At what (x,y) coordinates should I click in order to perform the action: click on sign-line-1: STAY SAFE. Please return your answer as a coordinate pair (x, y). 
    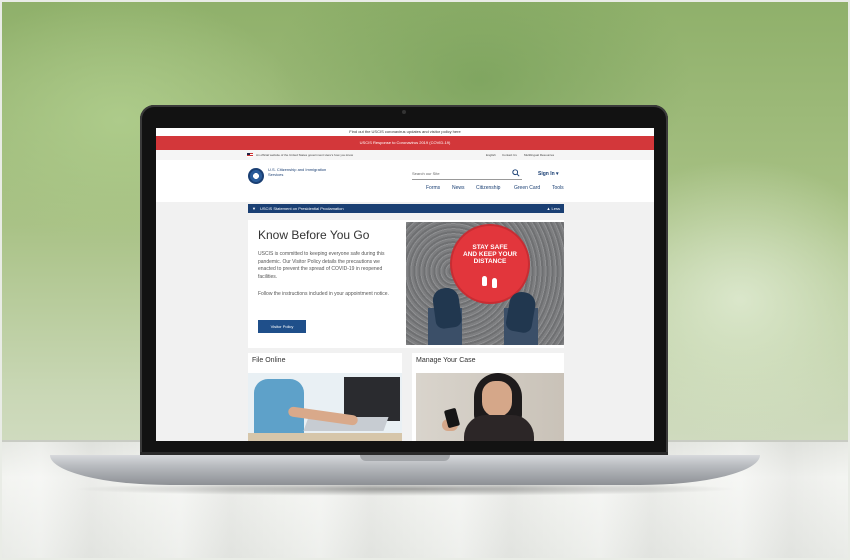
    Looking at the image, I should click on (490, 247).